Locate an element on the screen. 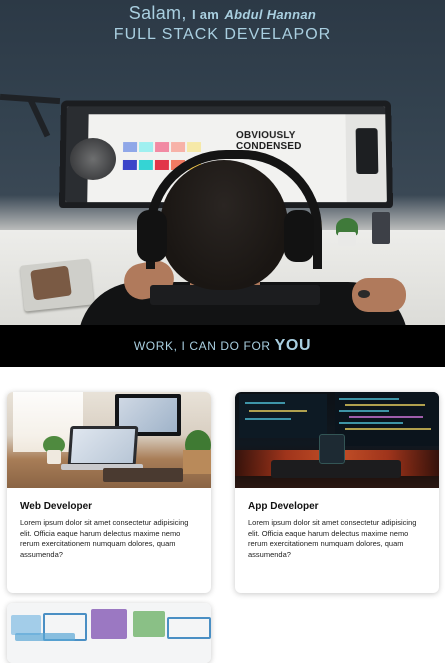 The width and height of the screenshot is (445, 663). phone-image is located at coordinates (51, 283).